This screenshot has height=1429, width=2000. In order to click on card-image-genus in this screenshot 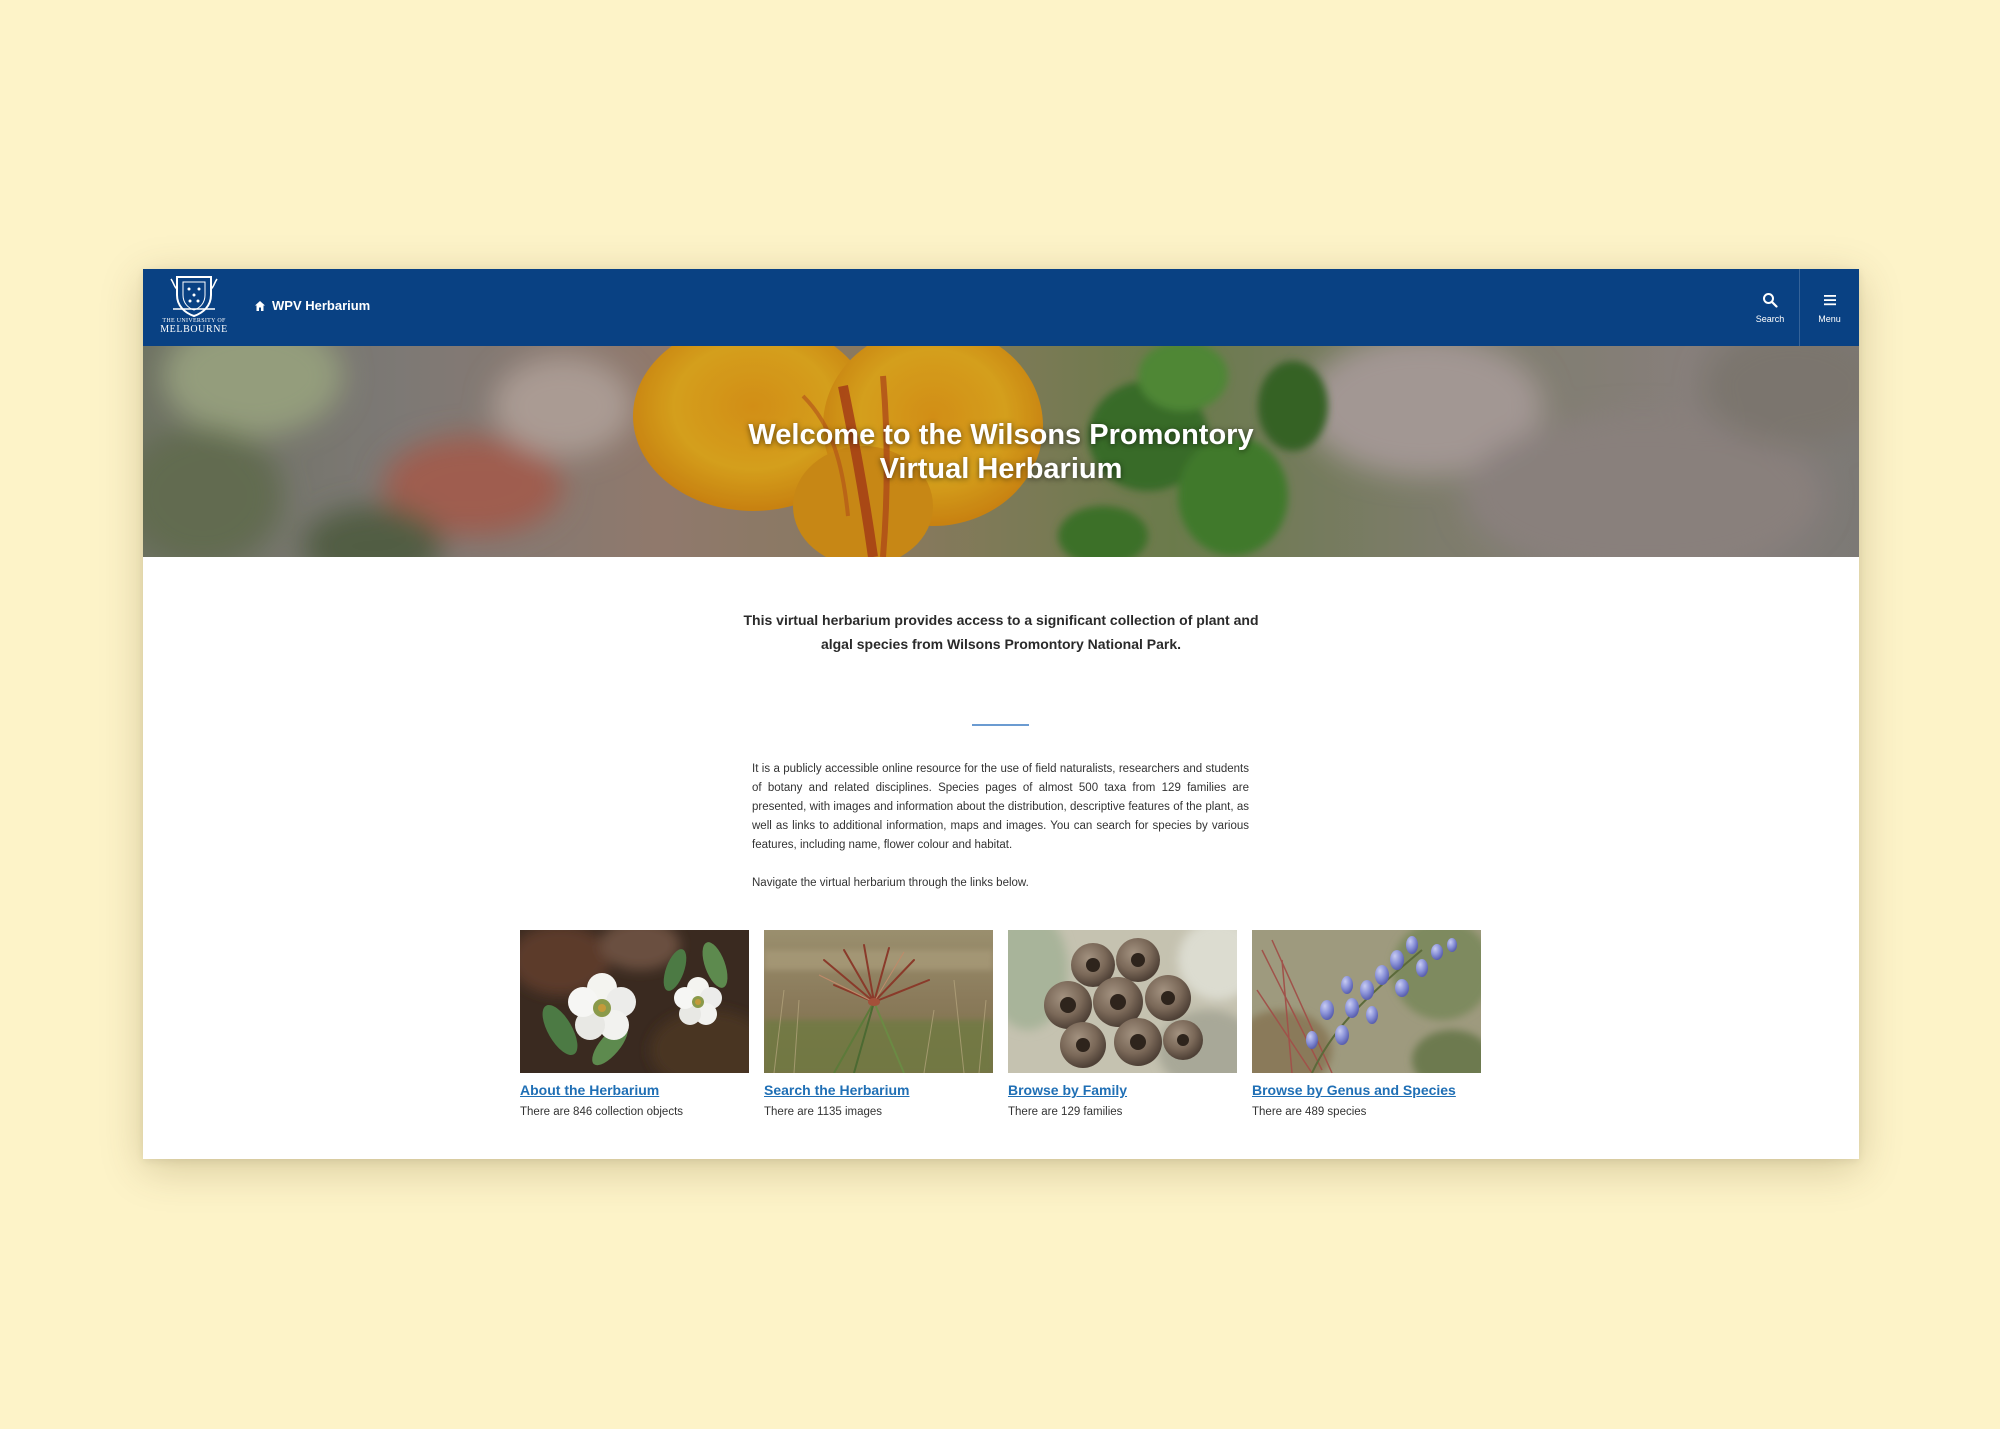, I will do `click(1366, 1001)`.